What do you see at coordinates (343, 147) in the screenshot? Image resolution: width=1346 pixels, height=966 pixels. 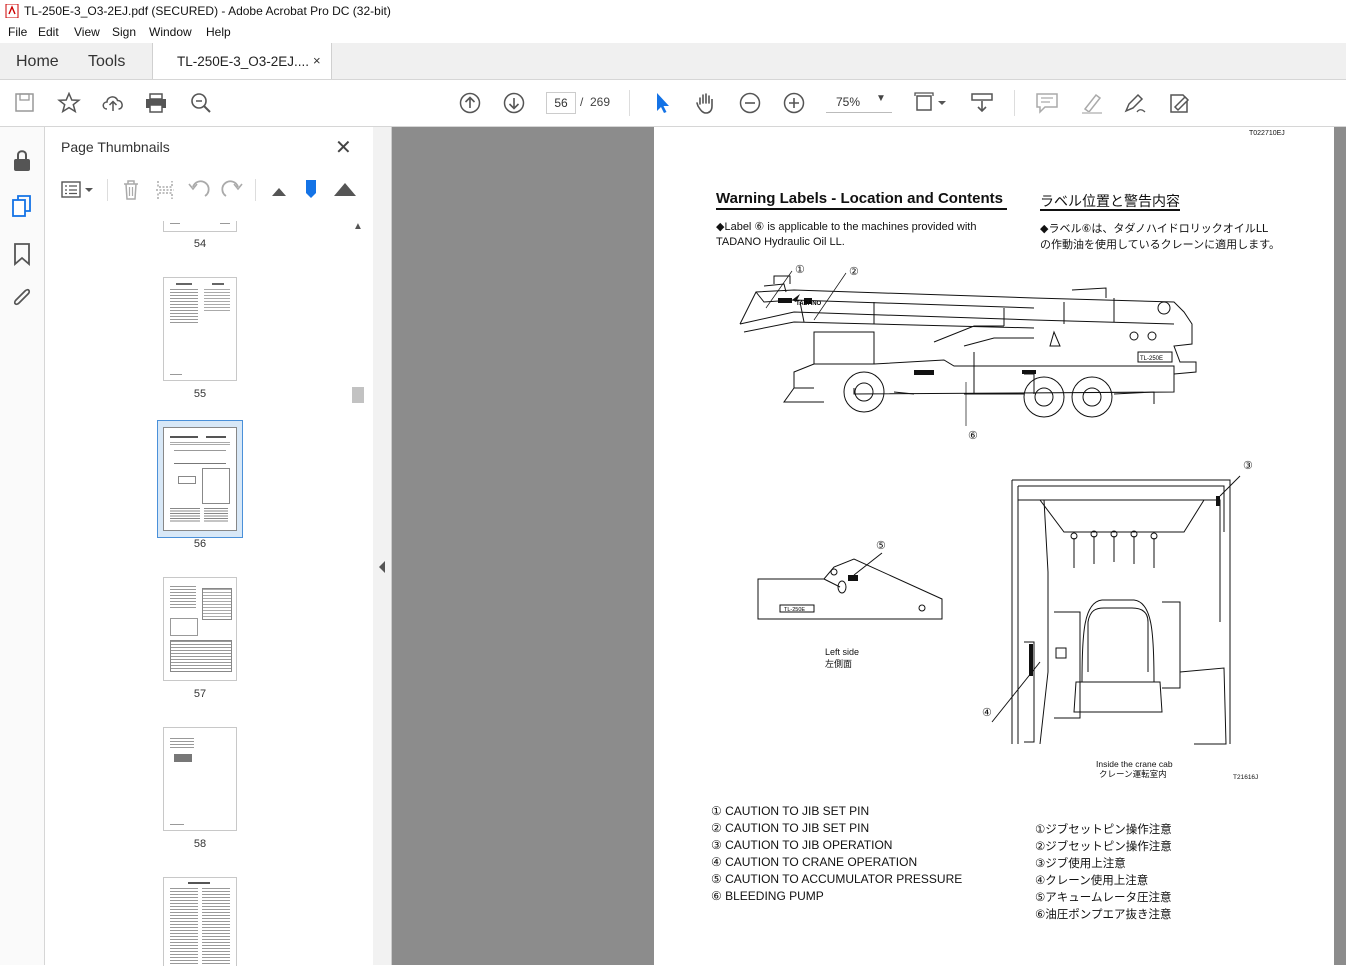 I see `close-panel-icon: ✕` at bounding box center [343, 147].